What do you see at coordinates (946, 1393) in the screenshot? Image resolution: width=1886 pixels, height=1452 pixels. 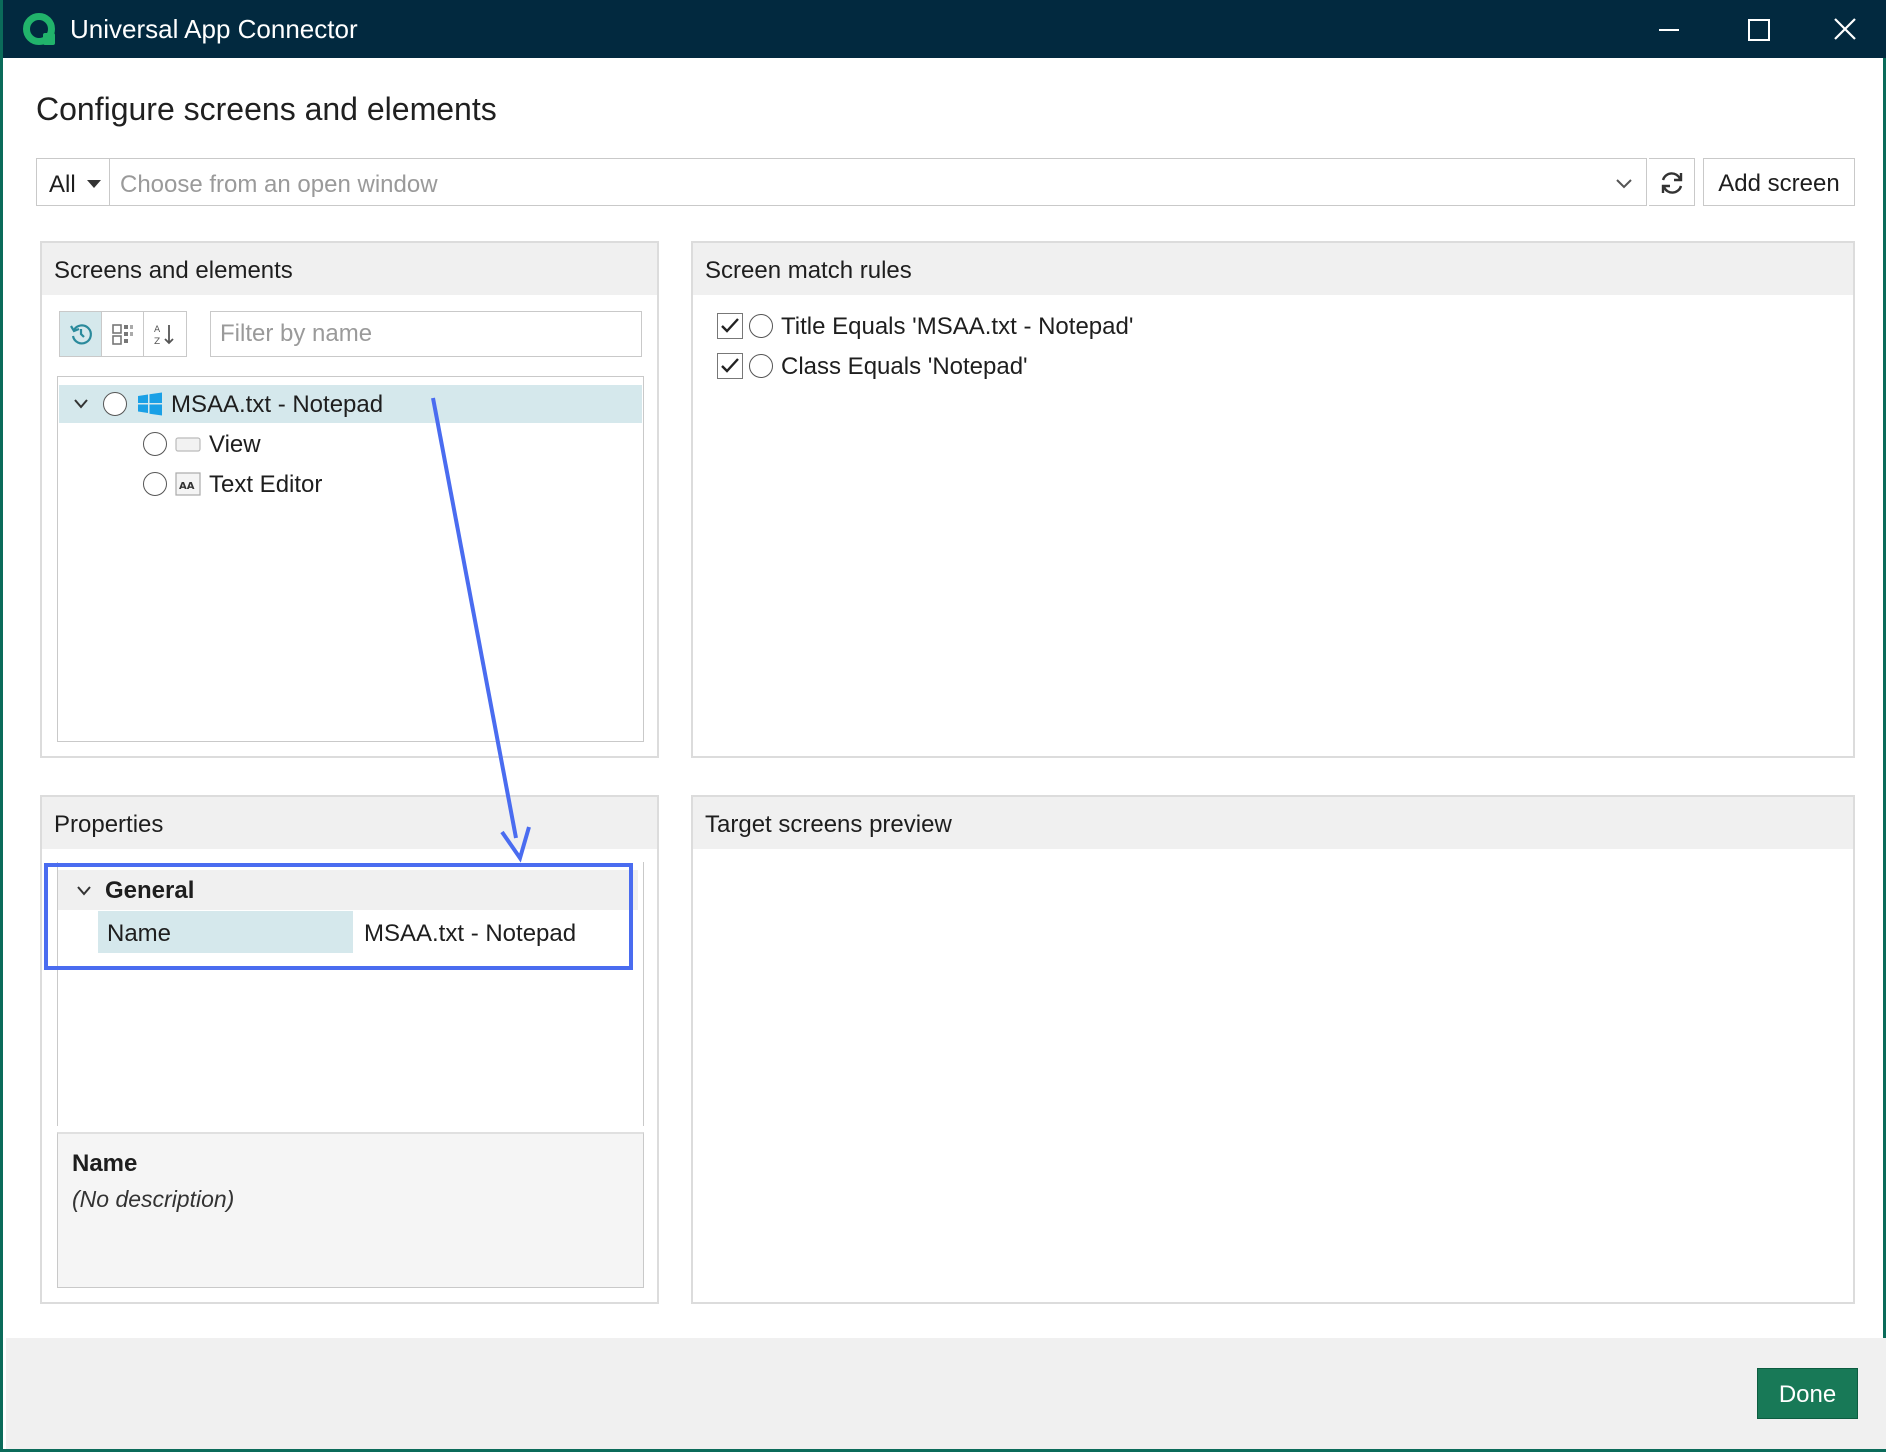 I see `footer-bar` at bounding box center [946, 1393].